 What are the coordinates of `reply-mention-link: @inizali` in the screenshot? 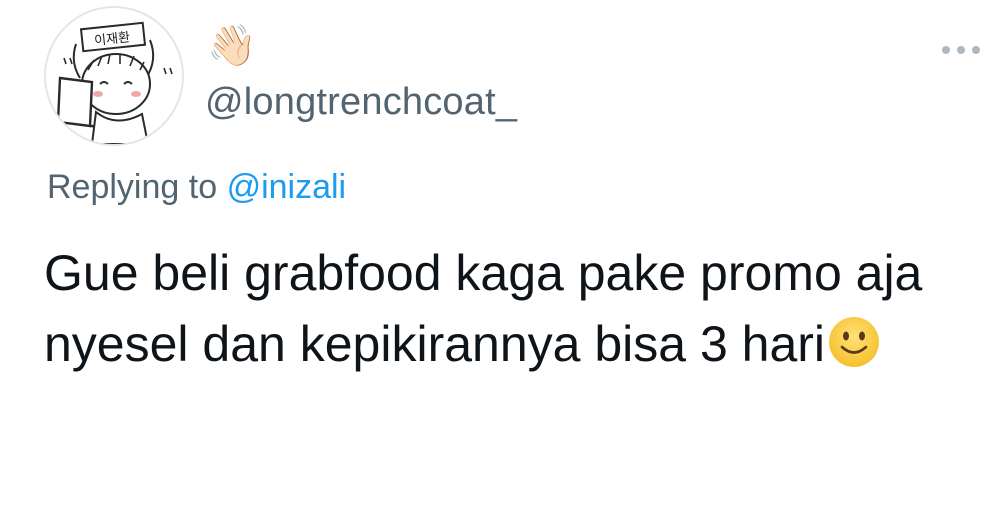 It's located at (287, 187).